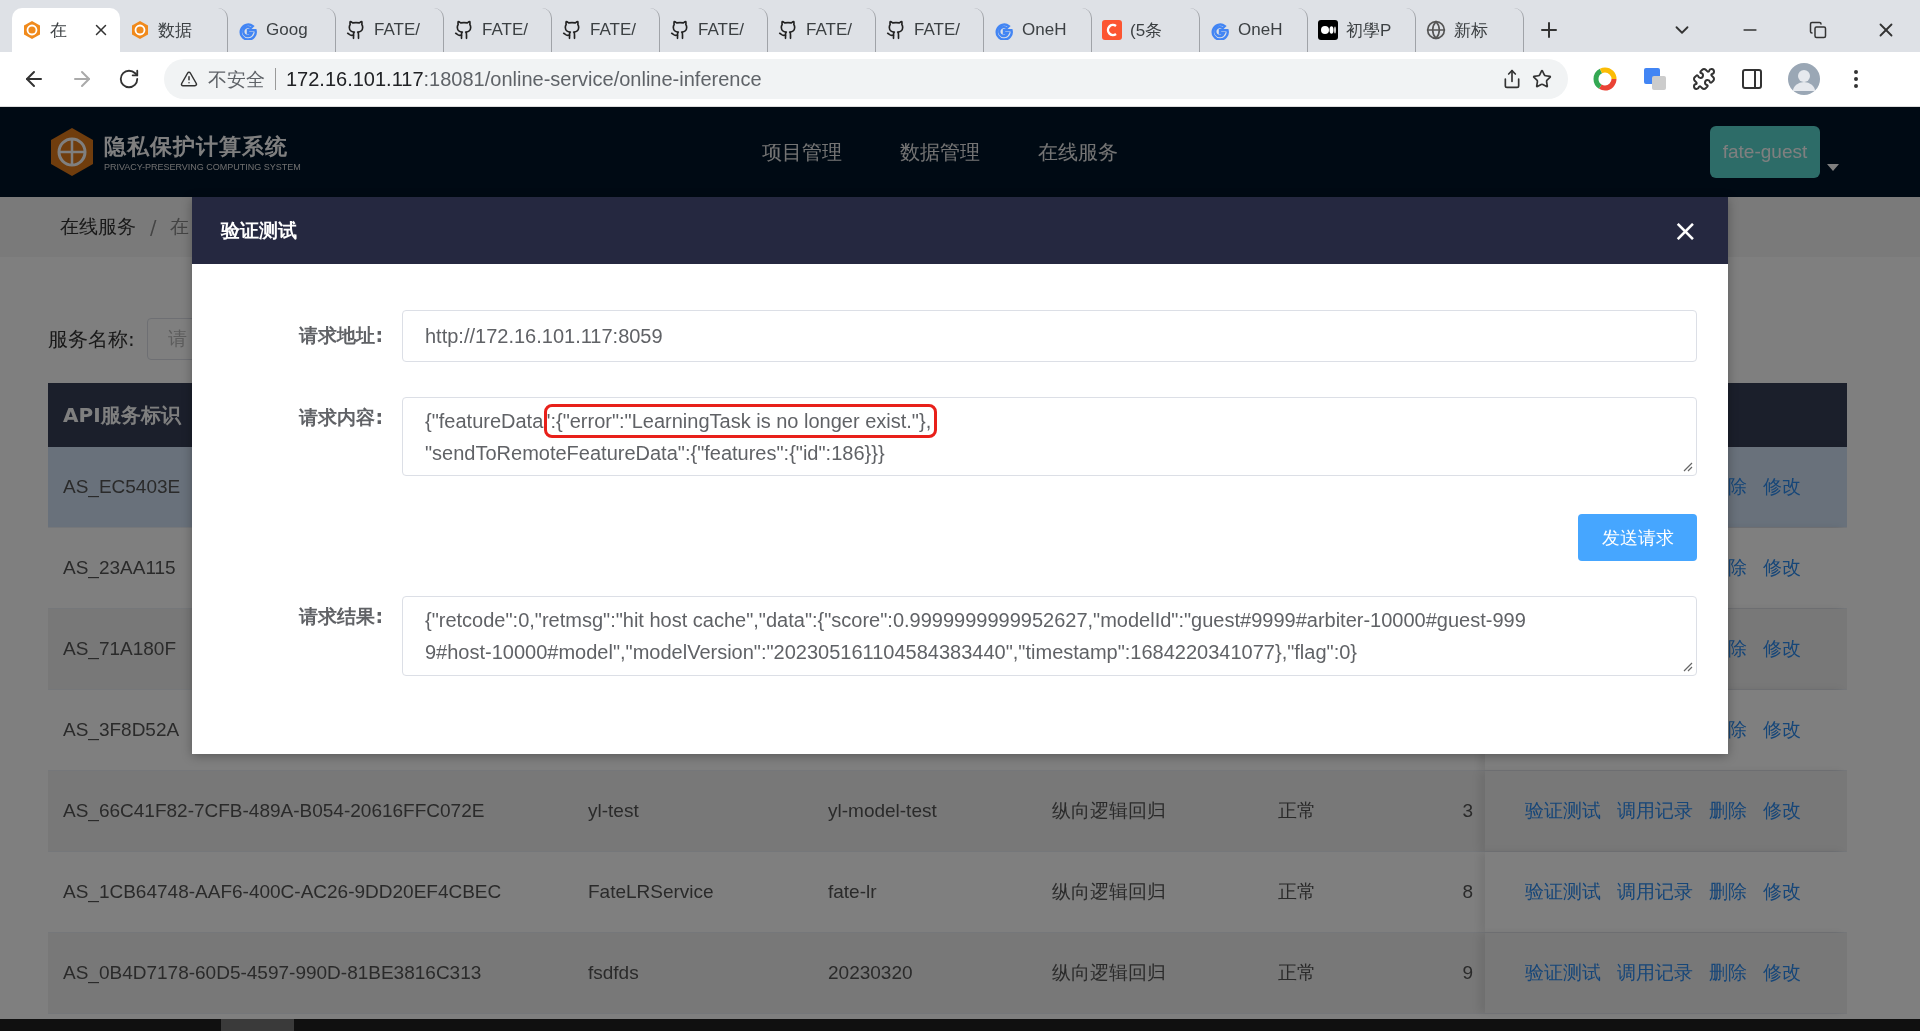  Describe the element at coordinates (91, 339) in the screenshot. I see `search-label: 服务名称:` at that location.